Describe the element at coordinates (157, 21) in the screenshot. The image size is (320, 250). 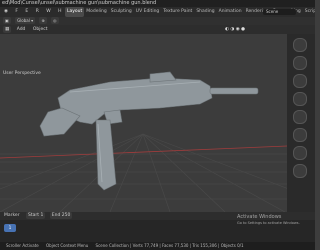
I see `tool-header: ▣ Global ▾ ⊕ ◎` at that location.